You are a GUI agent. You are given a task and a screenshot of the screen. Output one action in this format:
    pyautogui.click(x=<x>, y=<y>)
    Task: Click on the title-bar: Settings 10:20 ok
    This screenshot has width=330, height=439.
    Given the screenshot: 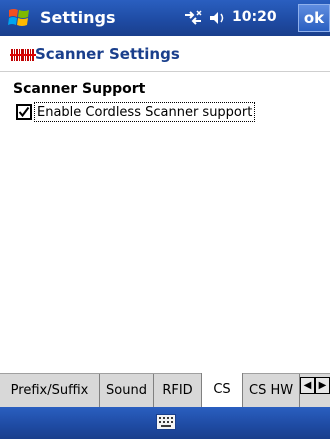 What is the action you would take?
    pyautogui.click(x=165, y=18)
    